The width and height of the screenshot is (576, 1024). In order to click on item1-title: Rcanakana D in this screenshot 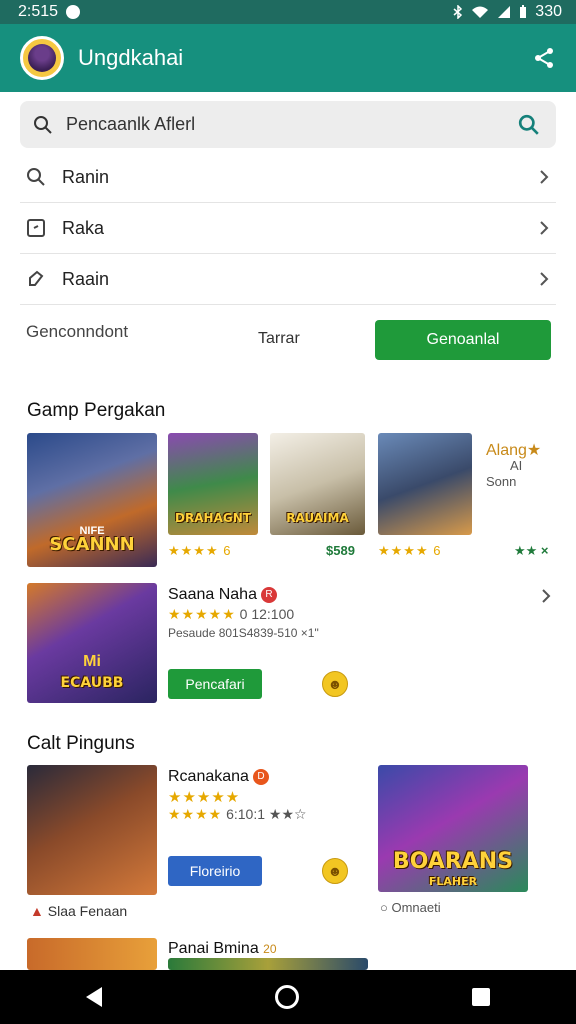, I will do `click(218, 777)`.